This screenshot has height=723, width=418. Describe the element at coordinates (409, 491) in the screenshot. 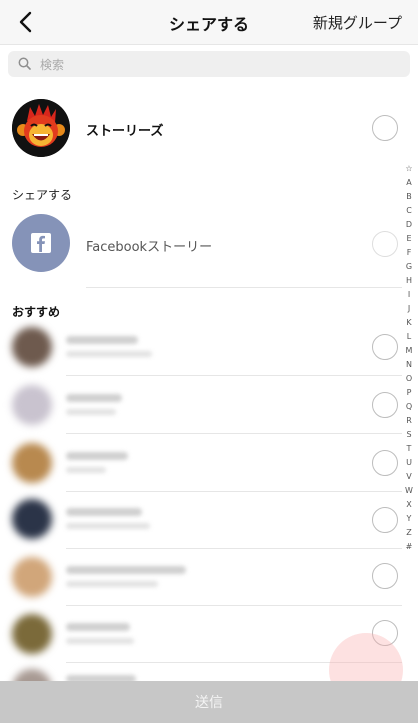

I see `index-letter: W` at that location.